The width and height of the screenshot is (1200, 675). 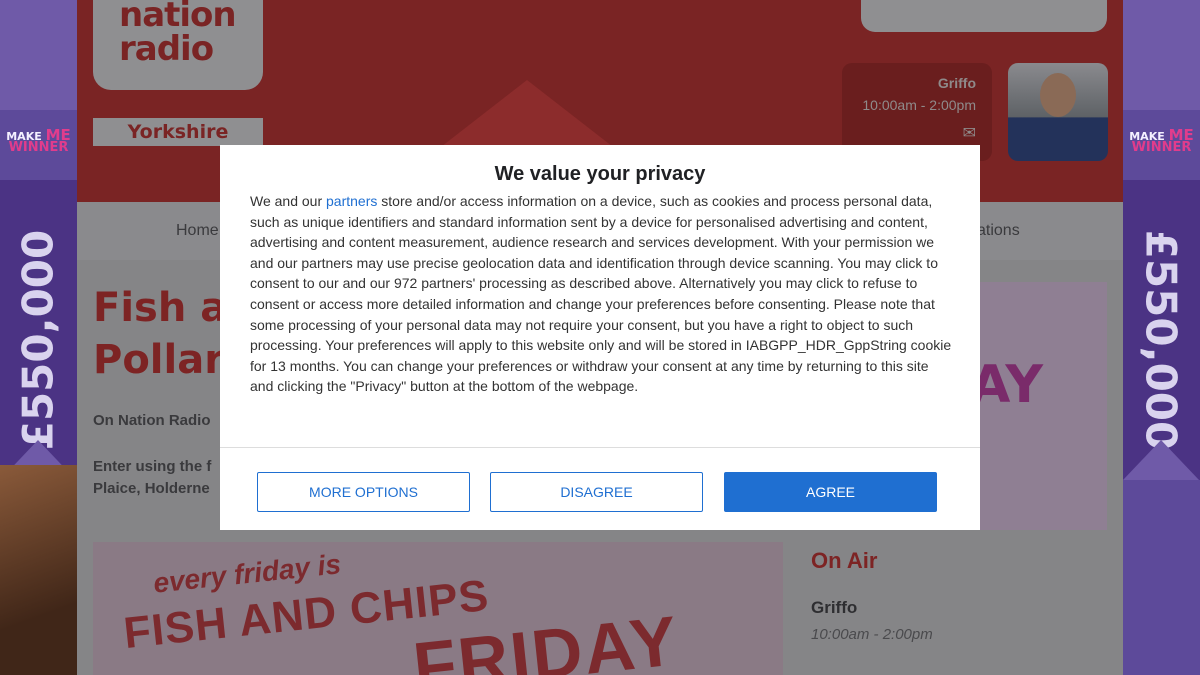 I want to click on envelope-icon: ✉, so click(x=969, y=133).